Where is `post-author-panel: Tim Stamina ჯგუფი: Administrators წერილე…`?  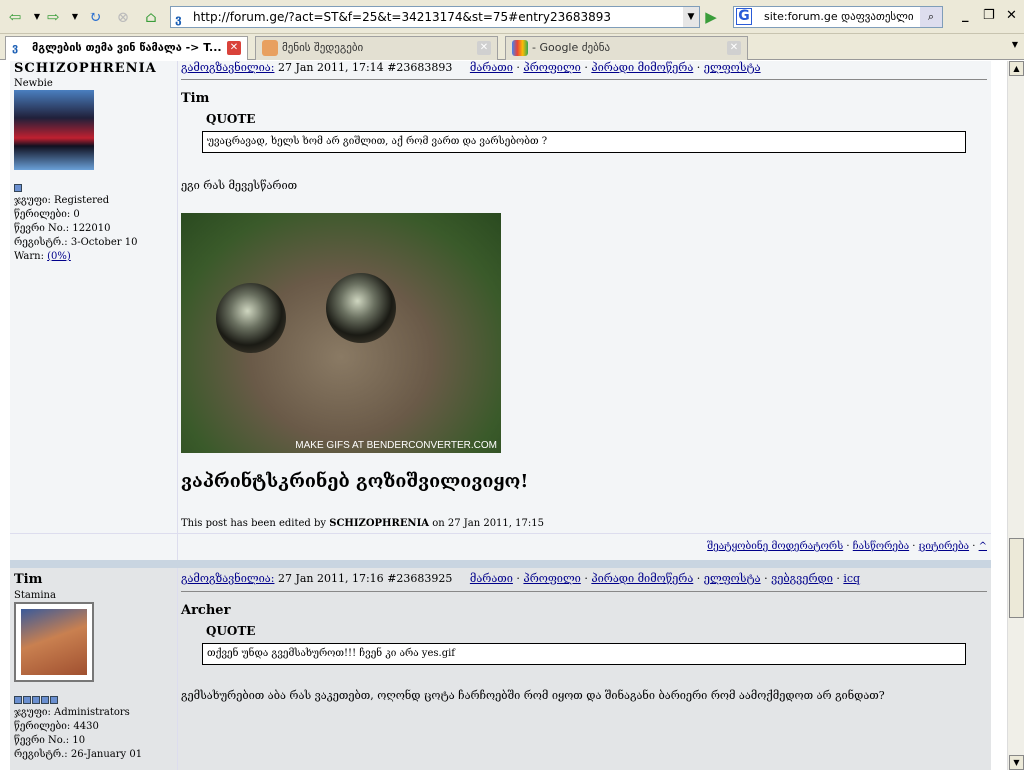 post-author-panel: Tim Stamina ჯგუფი: Administrators წერილე… is located at coordinates (94, 669).